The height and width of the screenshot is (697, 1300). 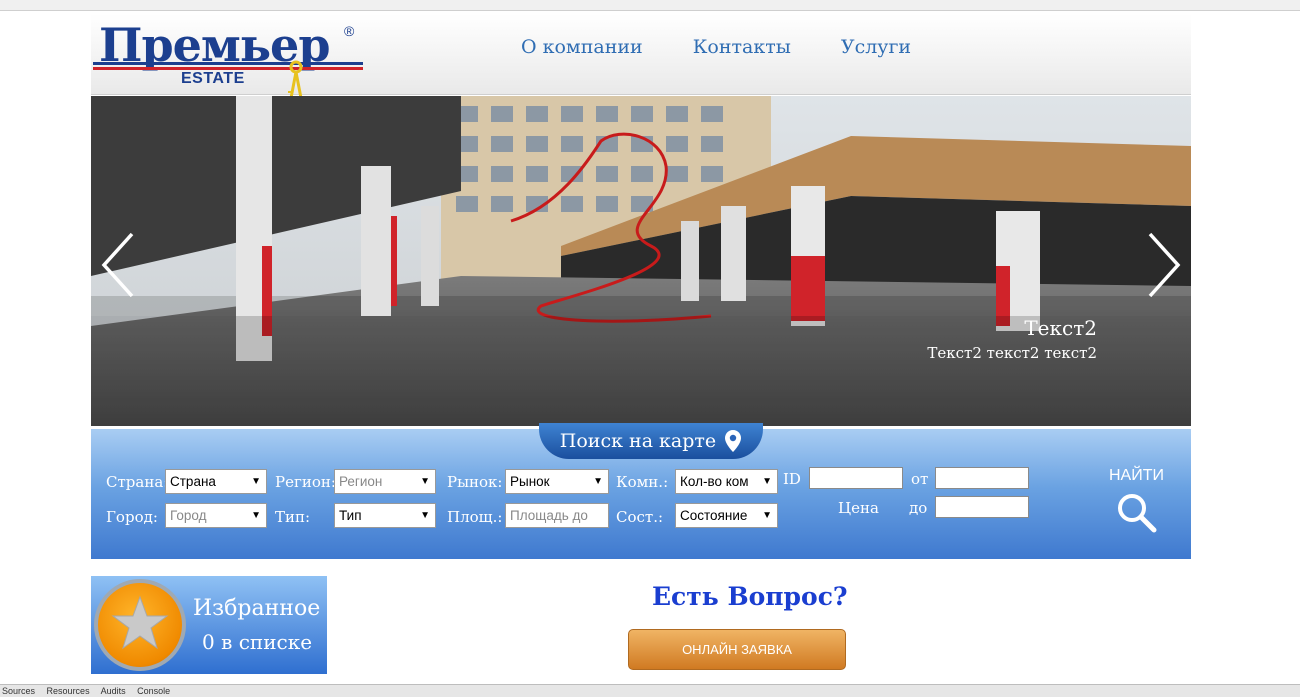 I want to click on nav-contacts: Контакты, so click(x=742, y=47).